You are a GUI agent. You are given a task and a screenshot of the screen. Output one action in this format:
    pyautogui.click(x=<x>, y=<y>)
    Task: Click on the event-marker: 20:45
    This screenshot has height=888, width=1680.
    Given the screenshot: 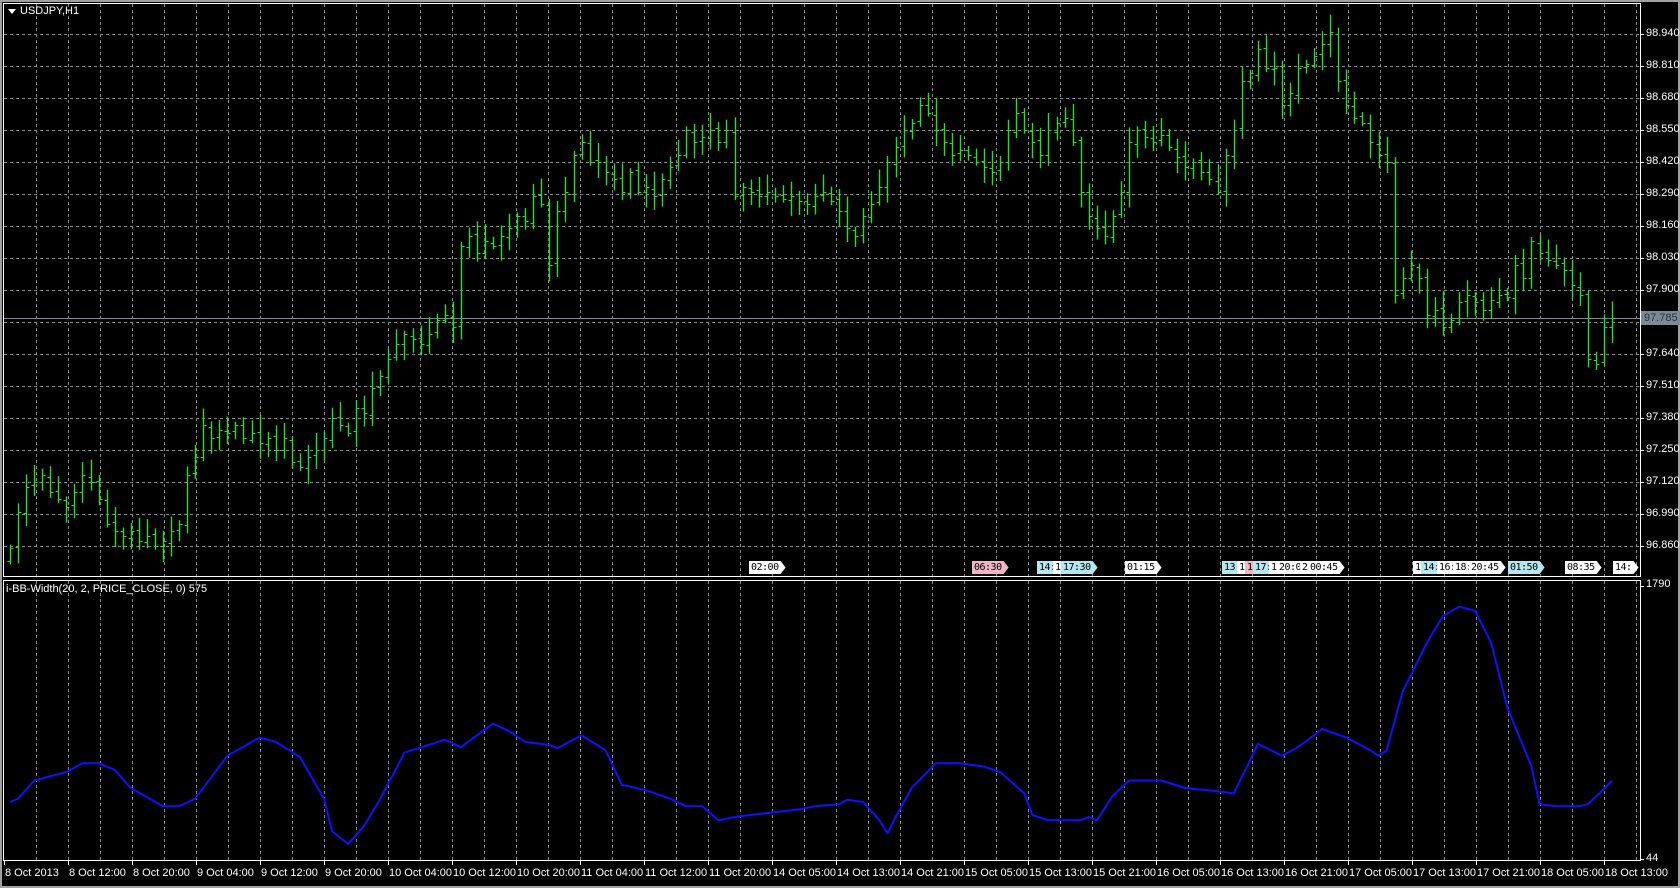 What is the action you would take?
    pyautogui.click(x=1487, y=567)
    